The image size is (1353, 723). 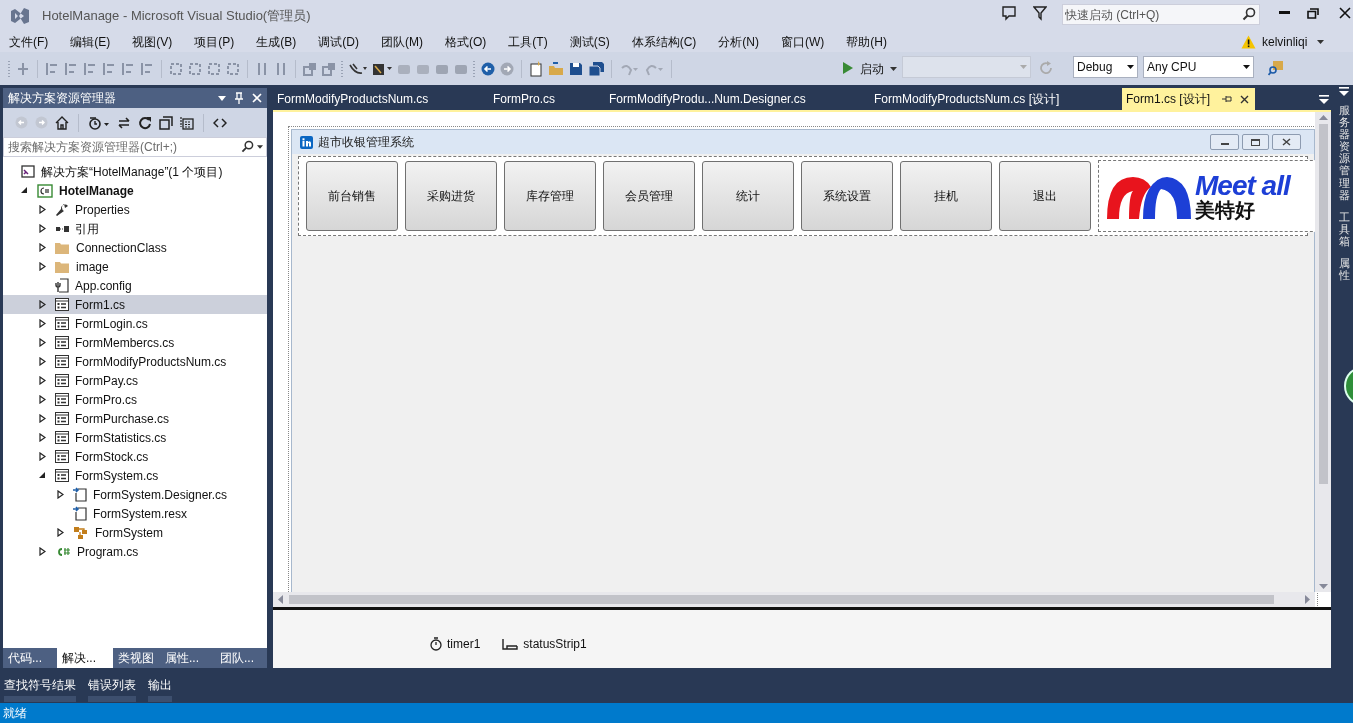 What do you see at coordinates (135, 361) in the screenshot?
I see `tree-item: FormModifyProductsNum.cs` at bounding box center [135, 361].